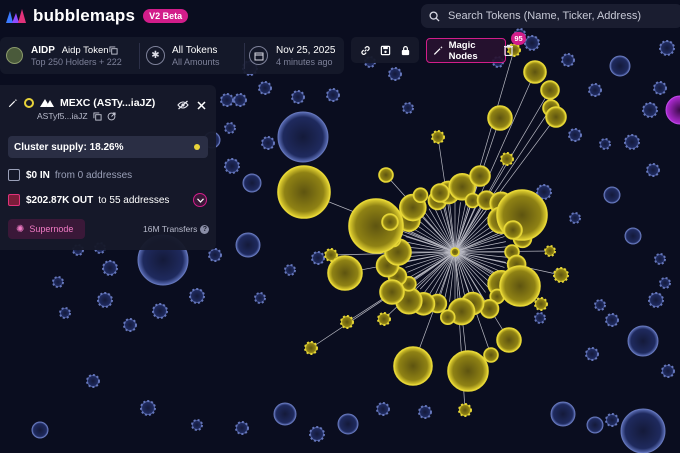 Image resolution: width=680 pixels, height=453 pixels. What do you see at coordinates (97, 16) in the screenshot?
I see `logo: bubblemaps V2 Beta` at bounding box center [97, 16].